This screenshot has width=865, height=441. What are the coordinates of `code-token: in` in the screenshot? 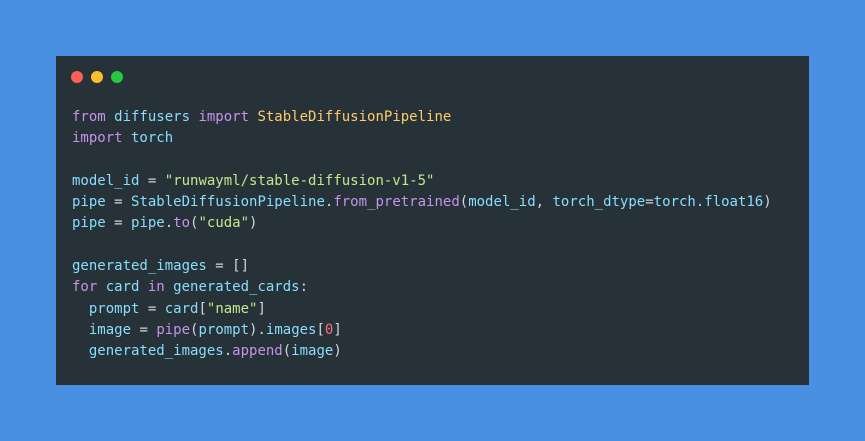 It's located at (156, 287).